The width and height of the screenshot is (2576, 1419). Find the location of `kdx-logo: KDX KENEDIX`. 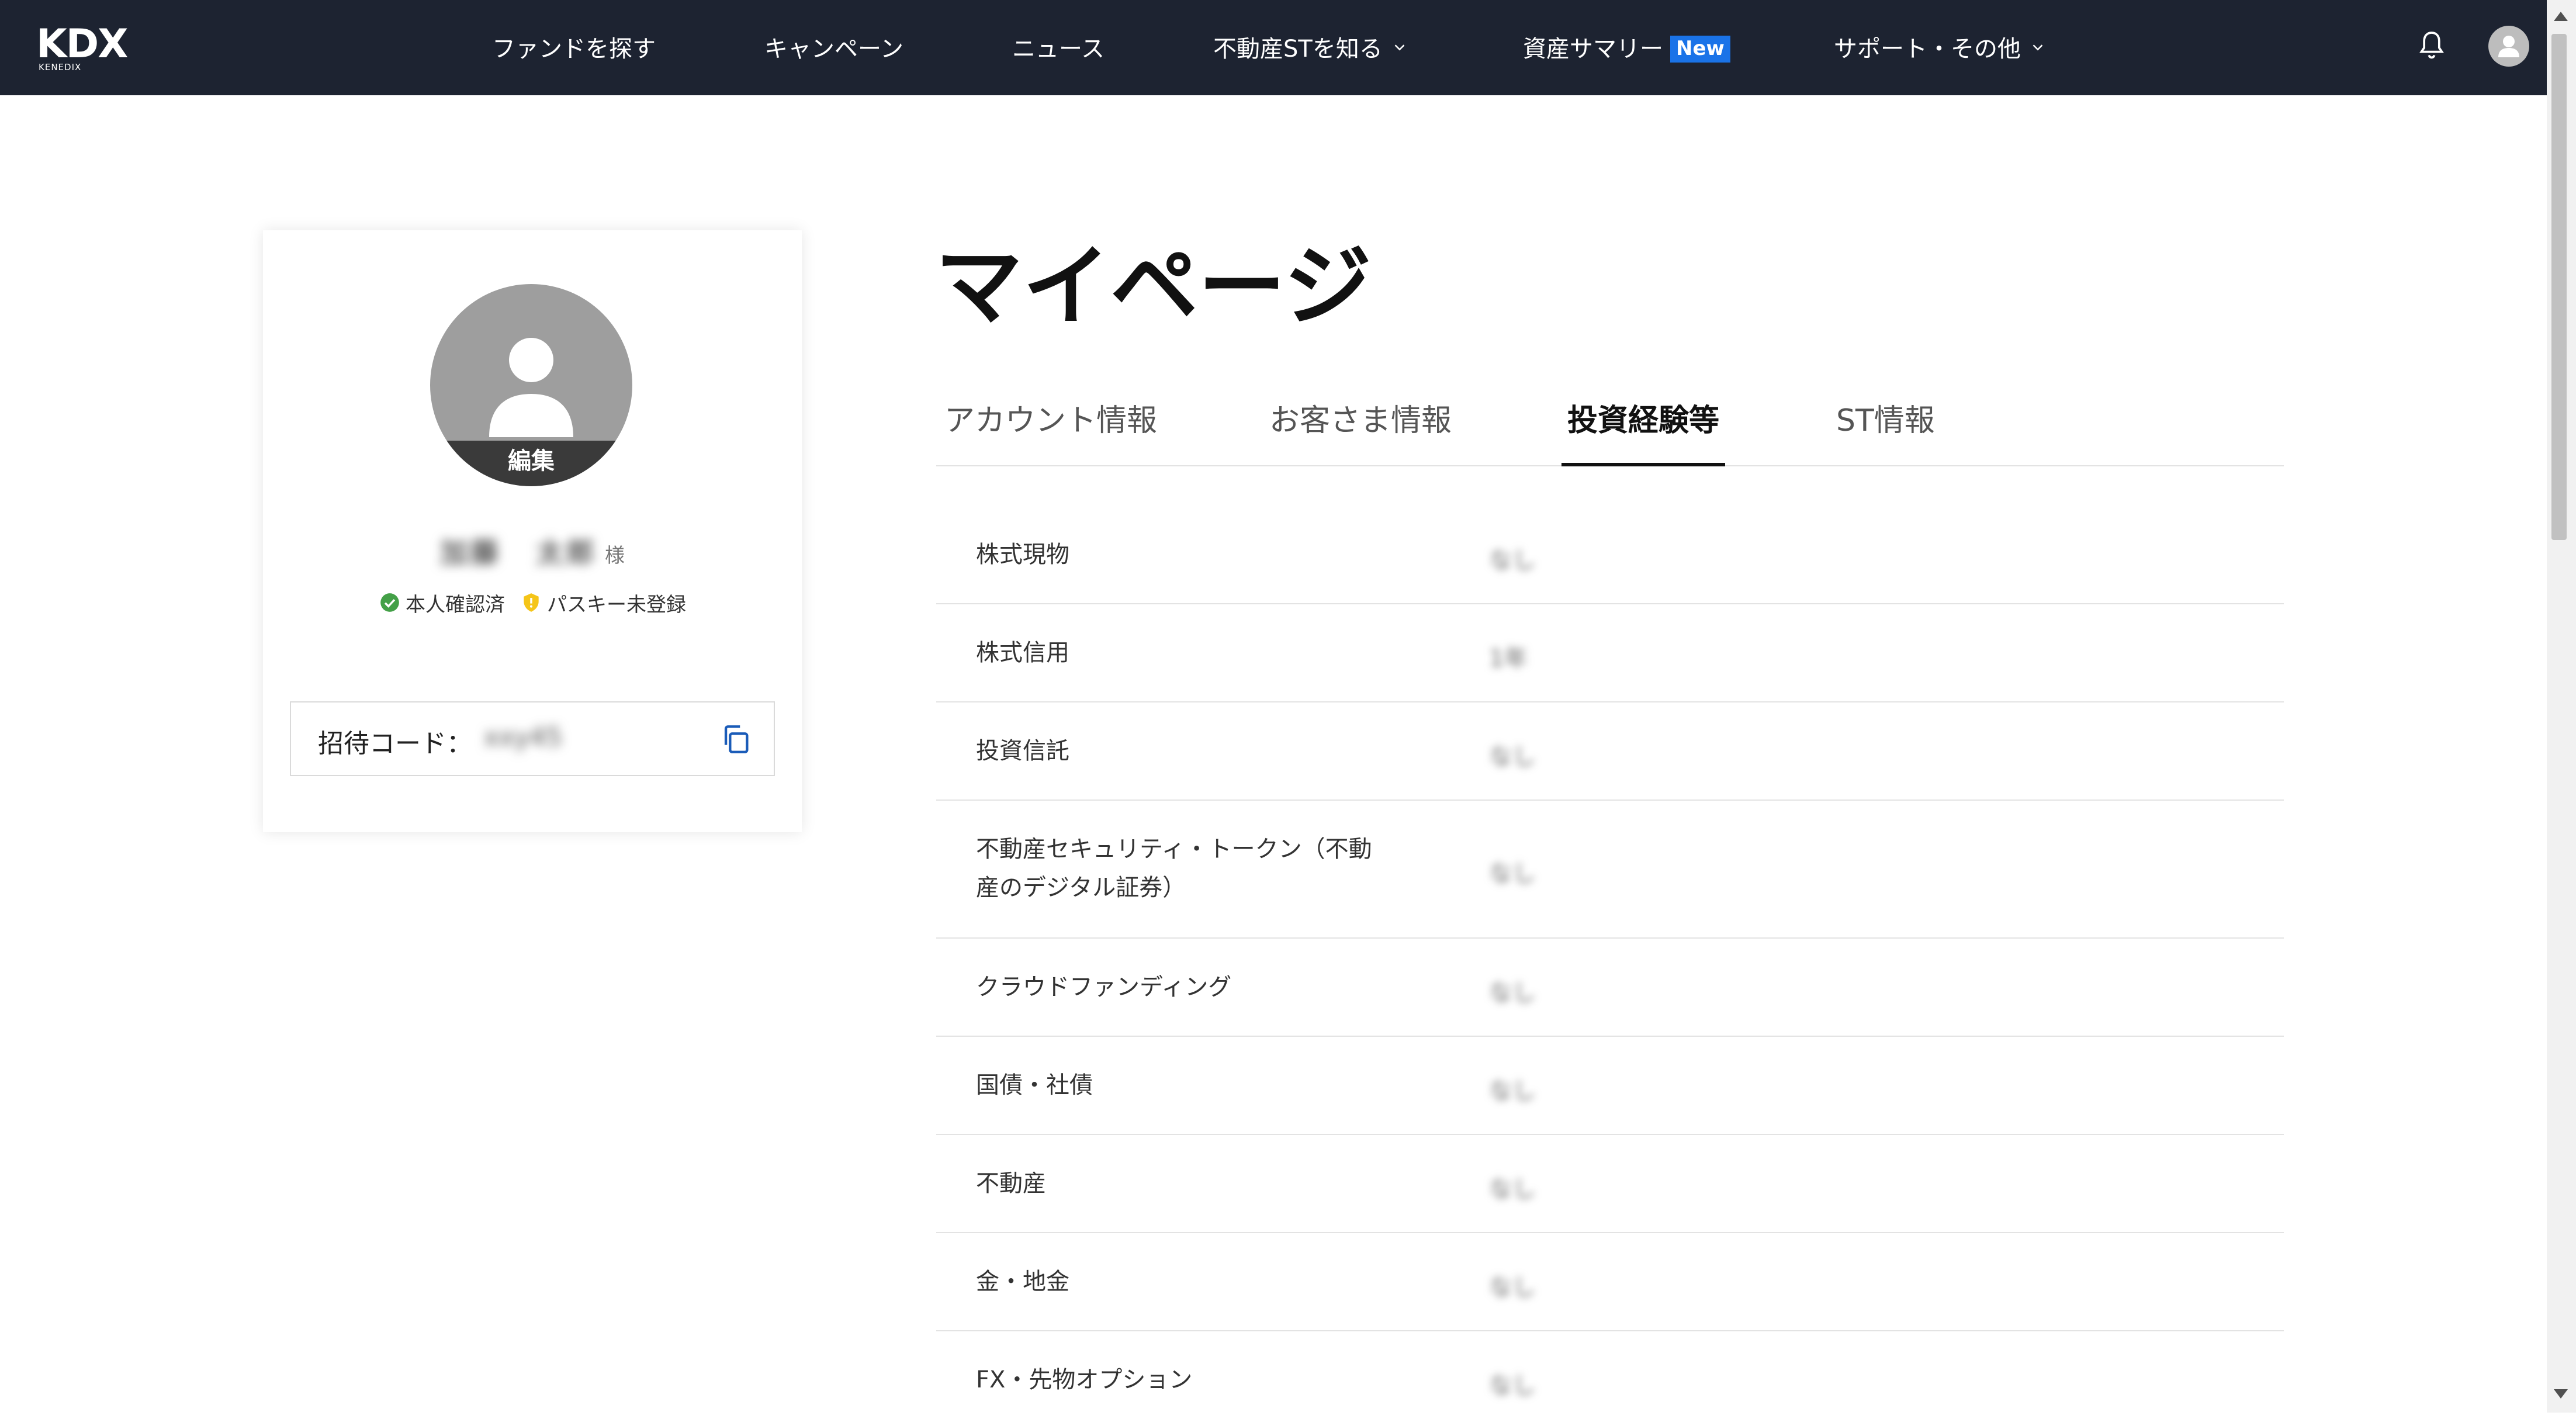

kdx-logo: KDX KENEDIX is located at coordinates (92, 49).